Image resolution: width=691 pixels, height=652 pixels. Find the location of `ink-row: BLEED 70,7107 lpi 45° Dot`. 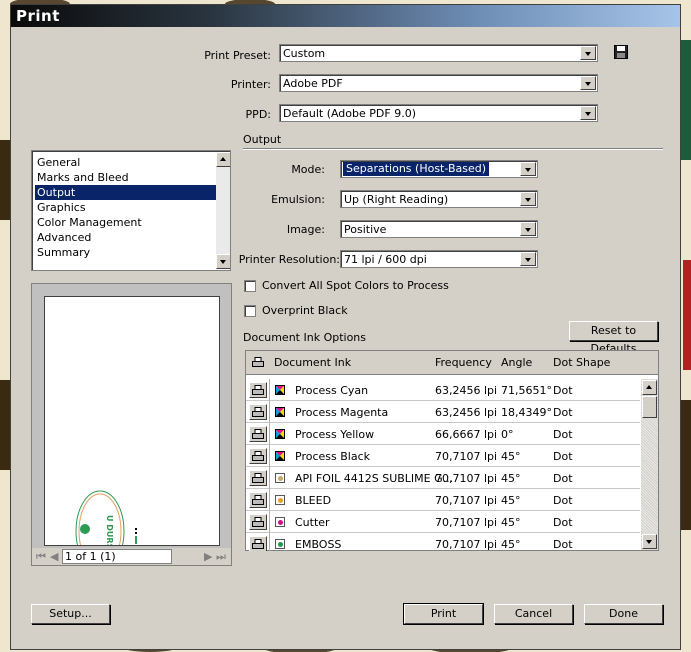

ink-row: BLEED 70,7107 lpi 45° Dot is located at coordinates (443, 500).